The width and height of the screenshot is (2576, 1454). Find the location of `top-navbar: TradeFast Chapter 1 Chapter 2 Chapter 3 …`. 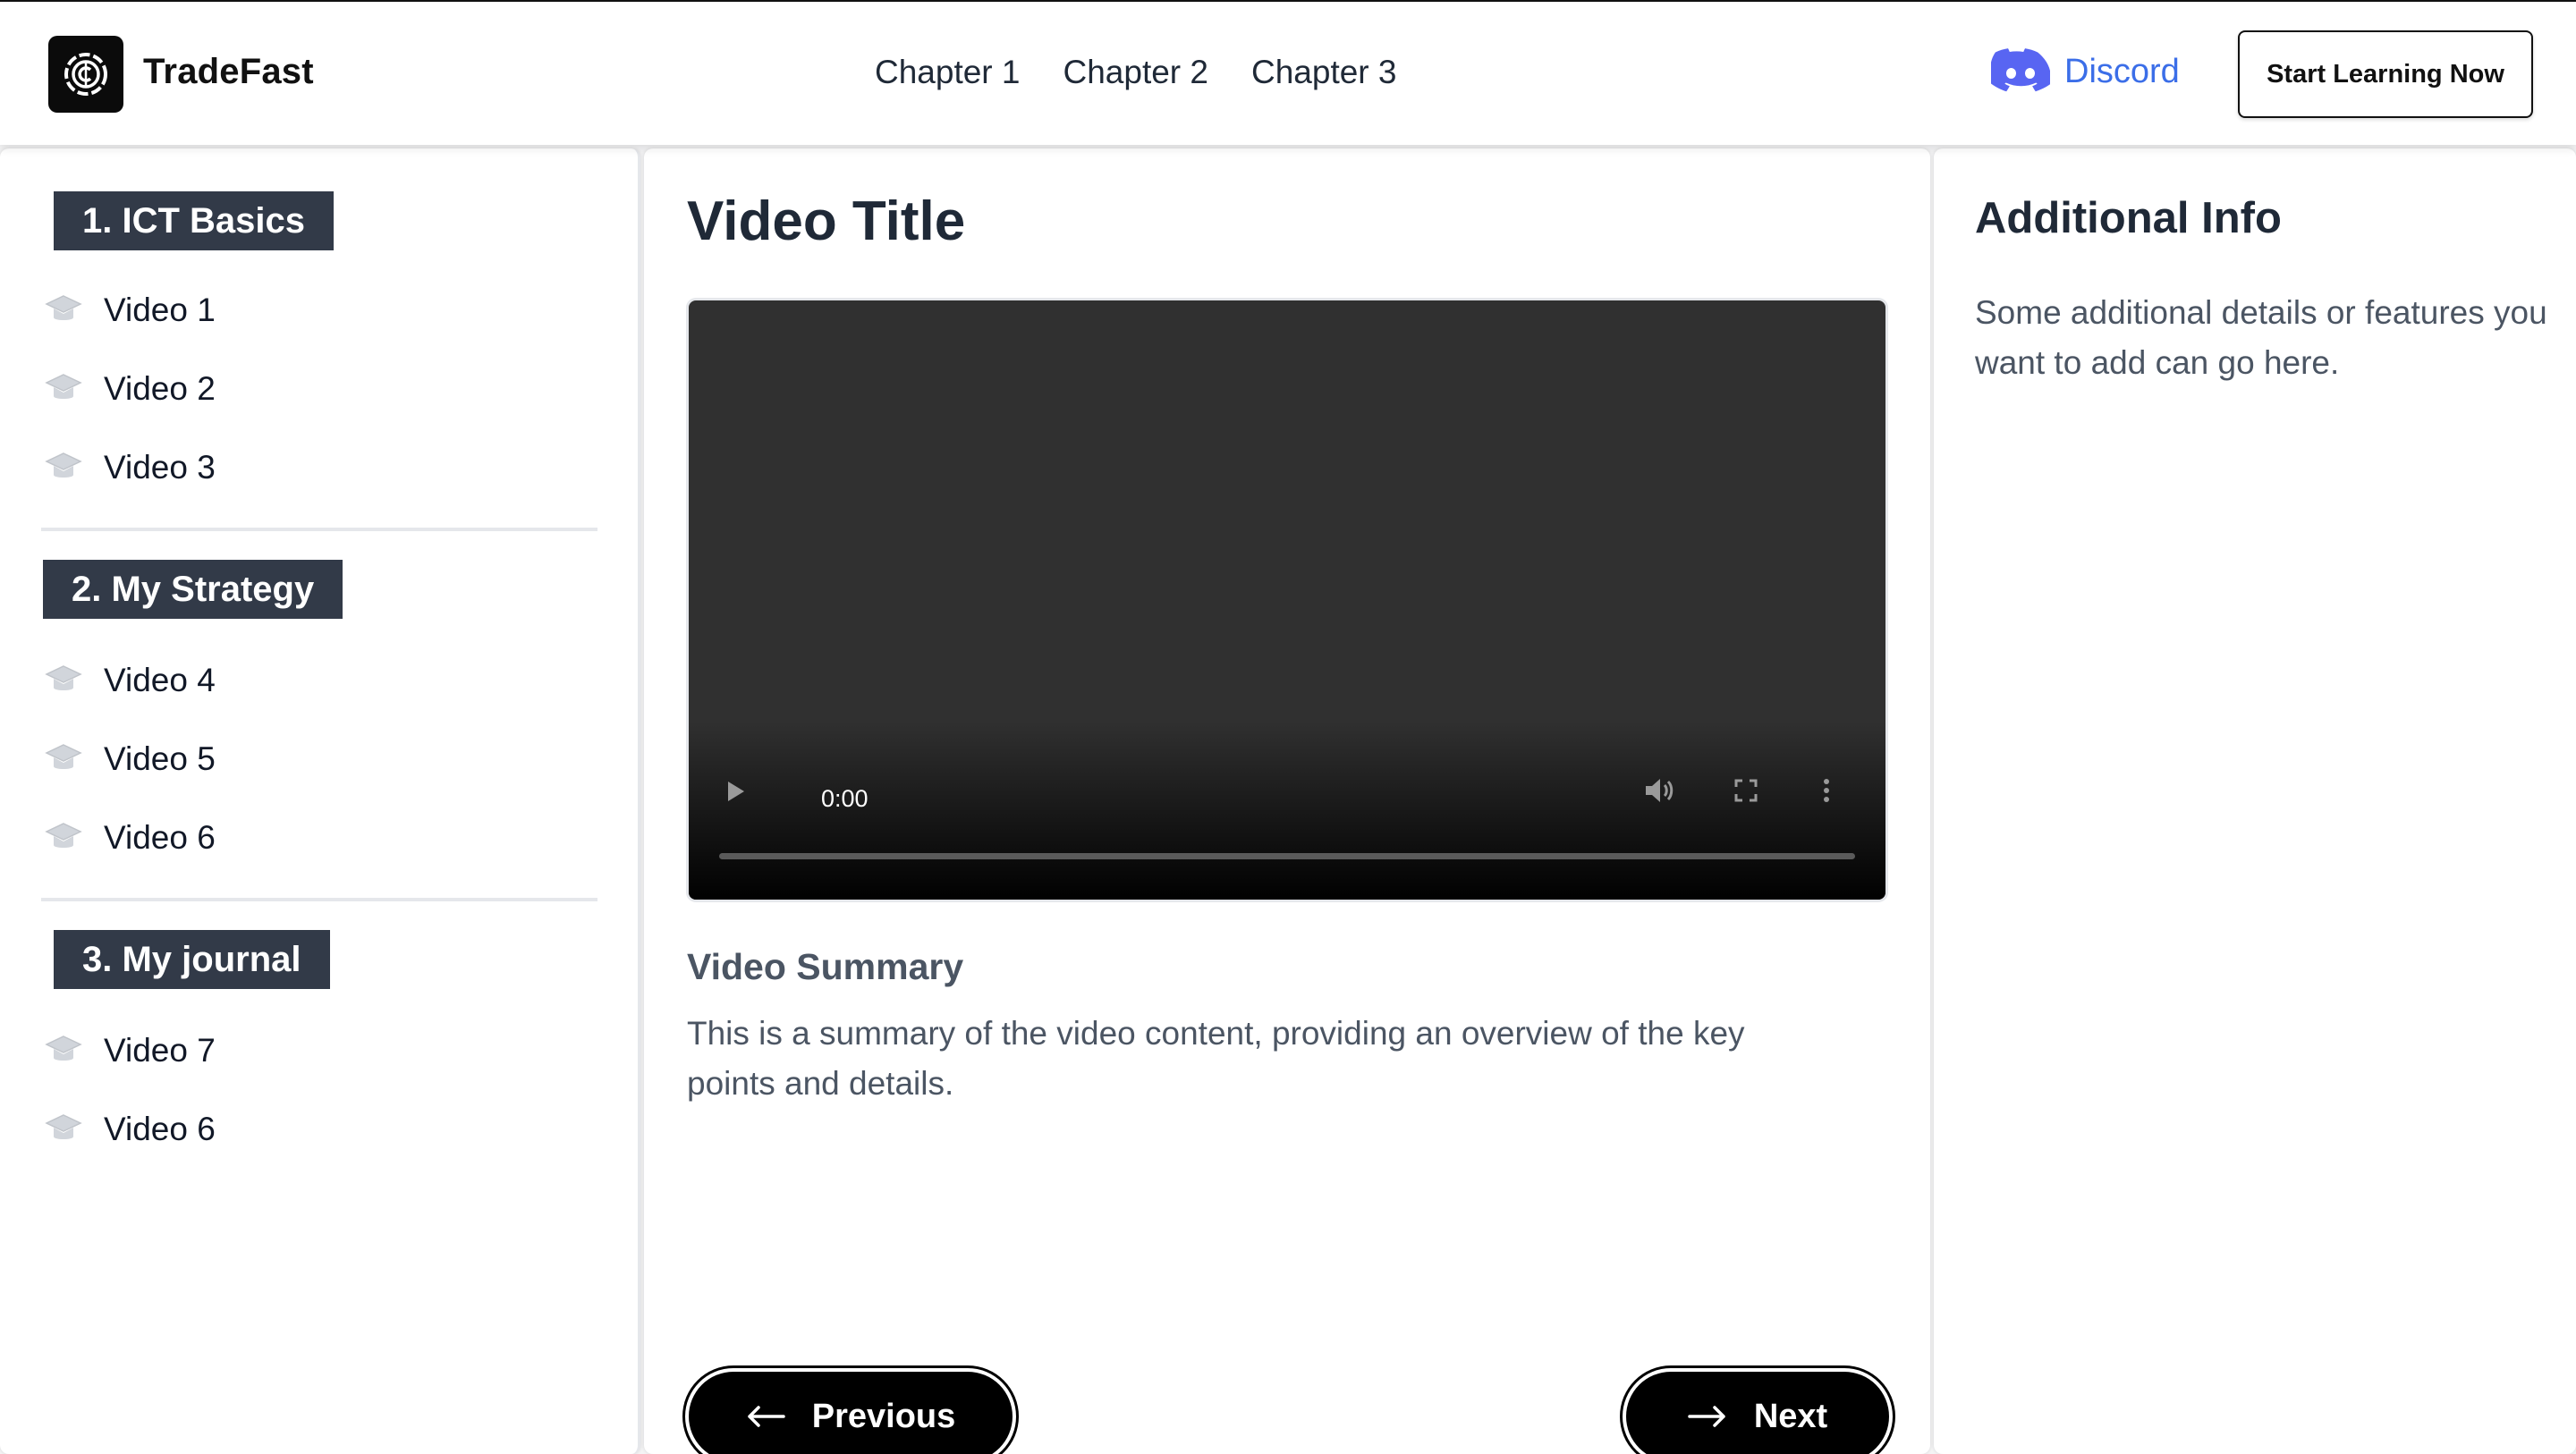

top-navbar: TradeFast Chapter 1 Chapter 2 Chapter 3 … is located at coordinates (1288, 72).